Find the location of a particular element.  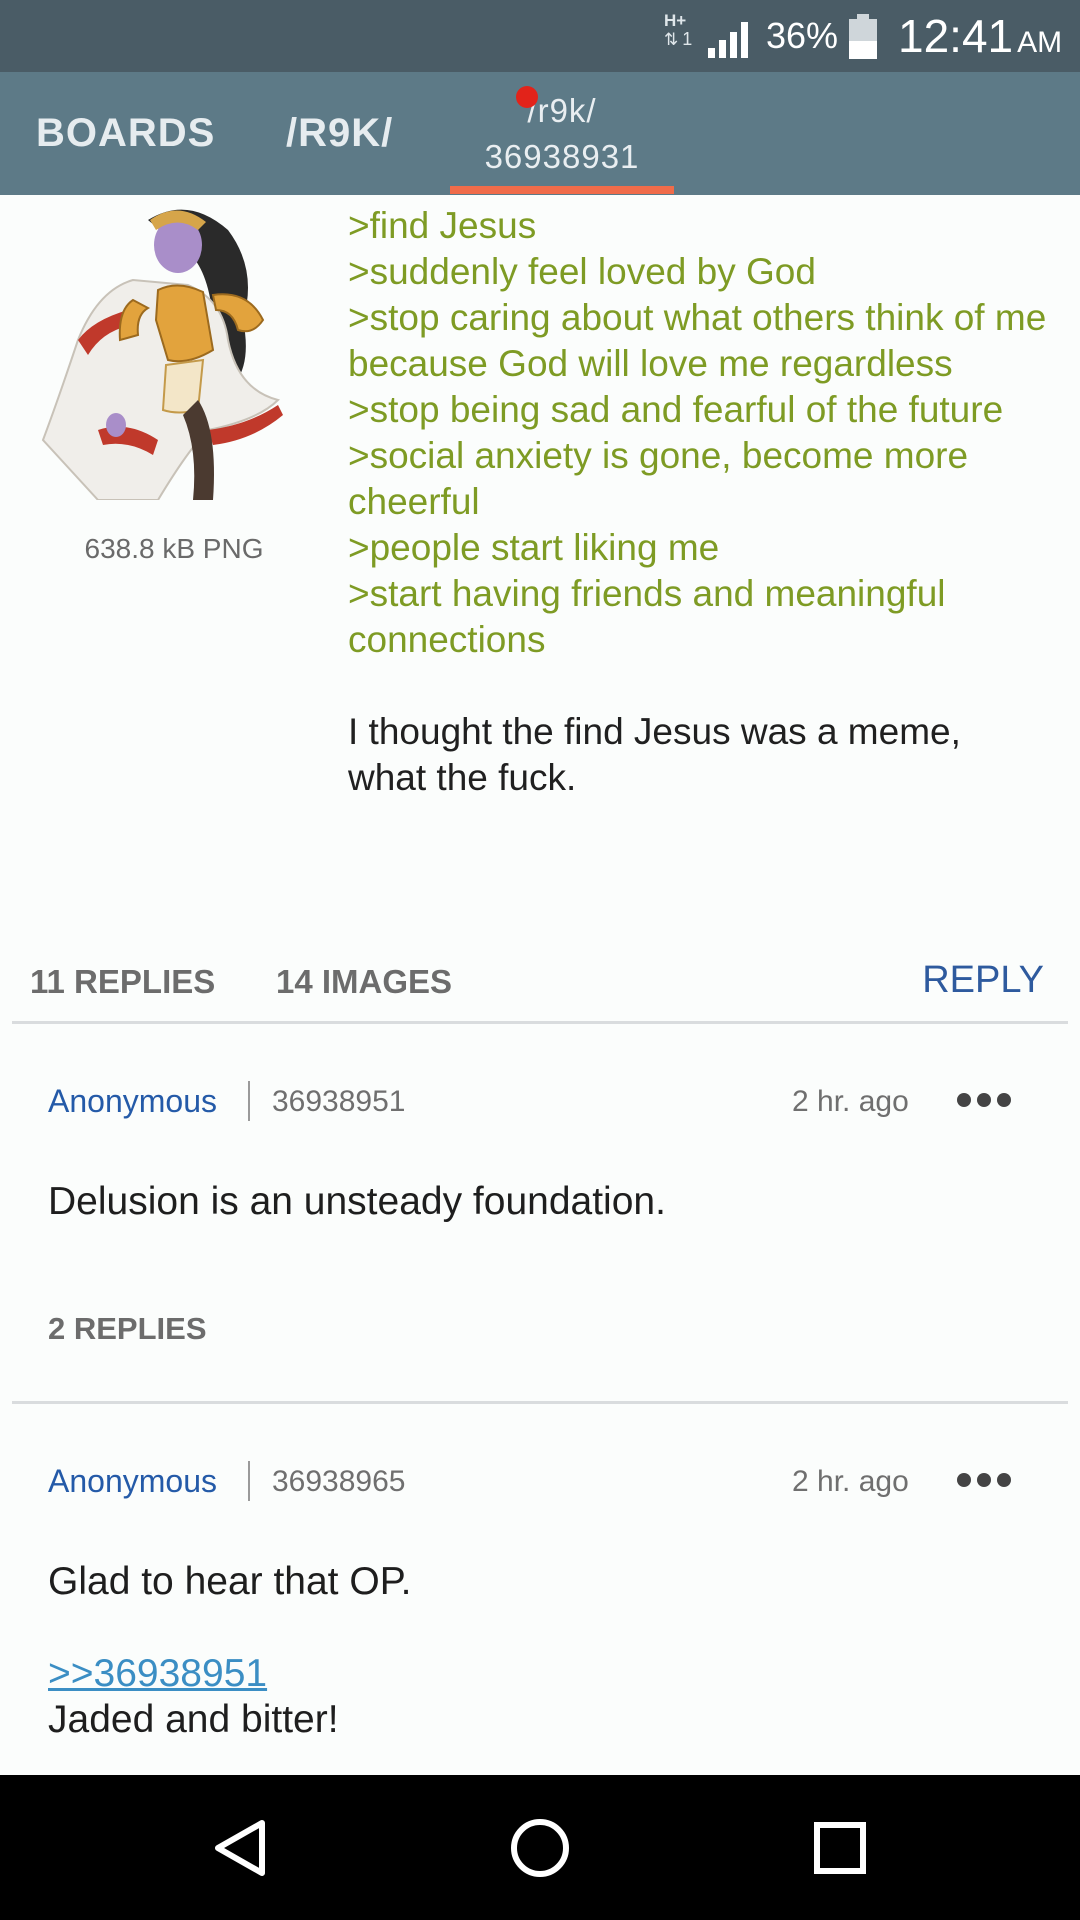

post-reply-count: 2 REPLIES is located at coordinates (127, 1329).